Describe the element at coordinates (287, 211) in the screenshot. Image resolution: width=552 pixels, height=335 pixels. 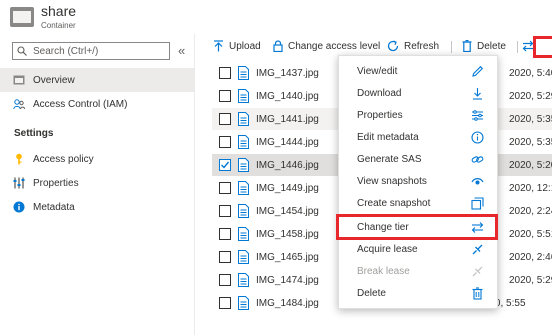
I see `blob-name: IMG_1454.jpg` at that location.